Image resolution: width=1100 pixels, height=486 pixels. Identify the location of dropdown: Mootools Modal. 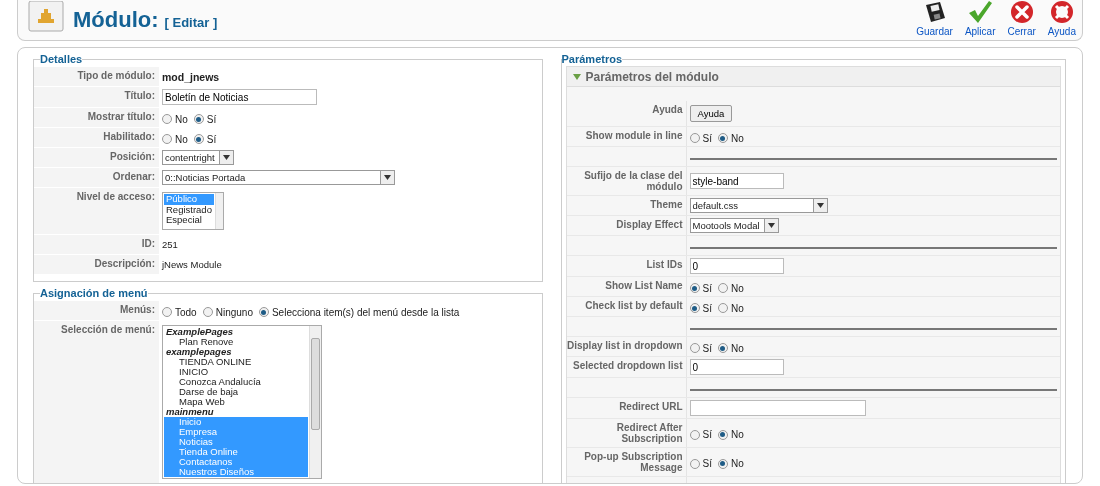
(734, 225).